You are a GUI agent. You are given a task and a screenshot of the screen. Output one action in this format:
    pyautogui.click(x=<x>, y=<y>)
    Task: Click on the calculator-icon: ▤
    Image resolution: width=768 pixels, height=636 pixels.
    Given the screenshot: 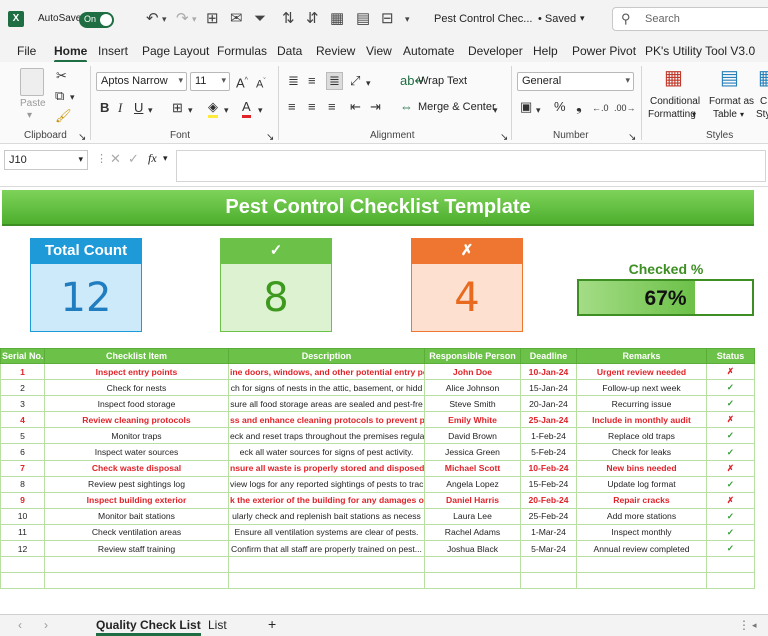 What is the action you would take?
    pyautogui.click(x=363, y=19)
    